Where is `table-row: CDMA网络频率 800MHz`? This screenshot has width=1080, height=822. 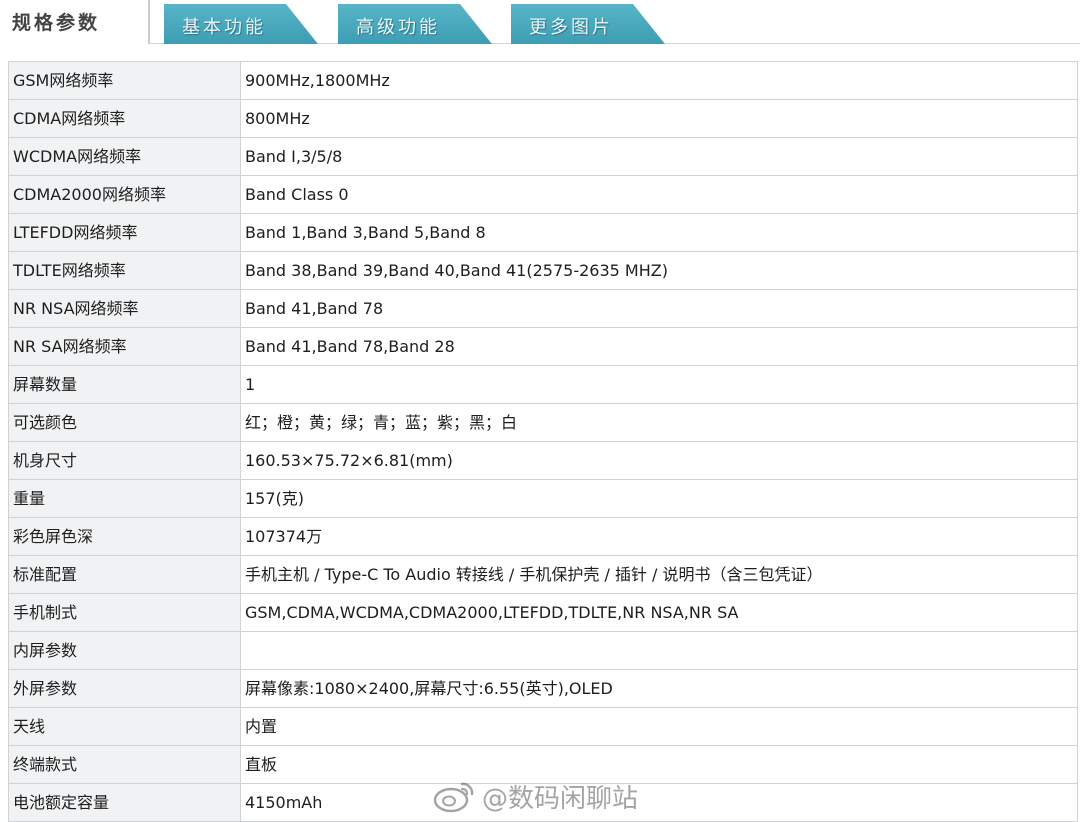 table-row: CDMA网络频率 800MHz is located at coordinates (543, 118).